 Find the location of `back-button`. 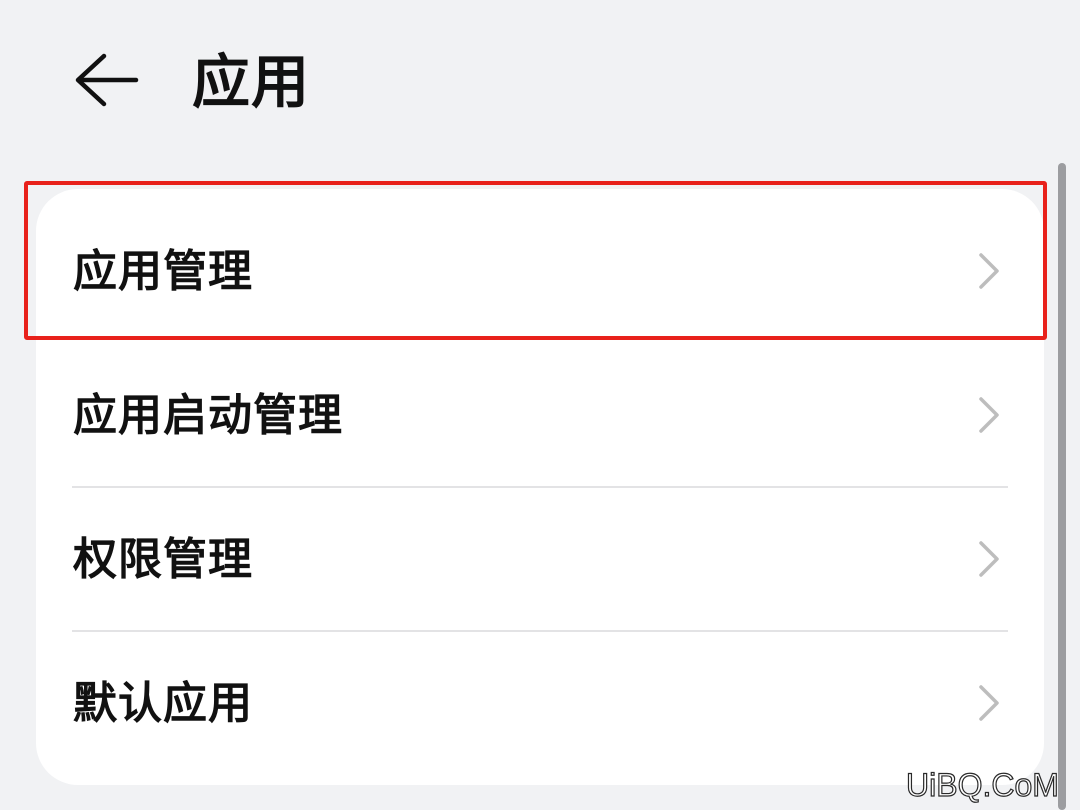

back-button is located at coordinates (106, 80).